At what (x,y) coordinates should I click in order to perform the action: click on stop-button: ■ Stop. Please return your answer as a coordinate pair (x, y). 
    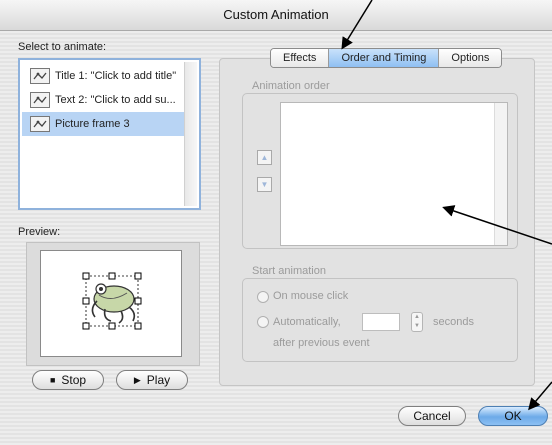
    Looking at the image, I should click on (68, 380).